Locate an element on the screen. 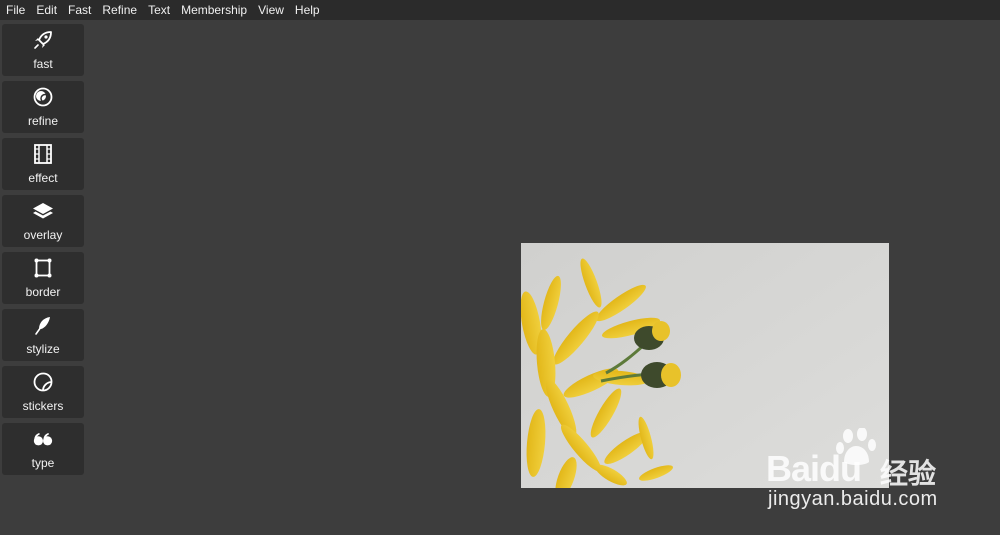 This screenshot has height=535, width=1000. watermark-cn-text: 经验 is located at coordinates (908, 473).